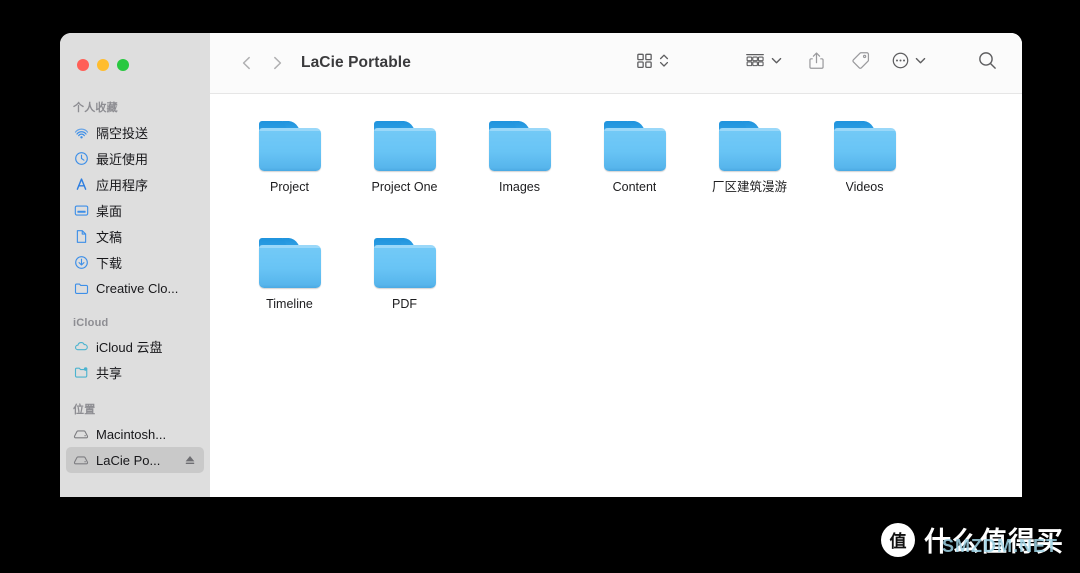 This screenshot has height=573, width=1080. Describe the element at coordinates (664, 63) in the screenshot. I see `up-down-chevron-icon` at that location.